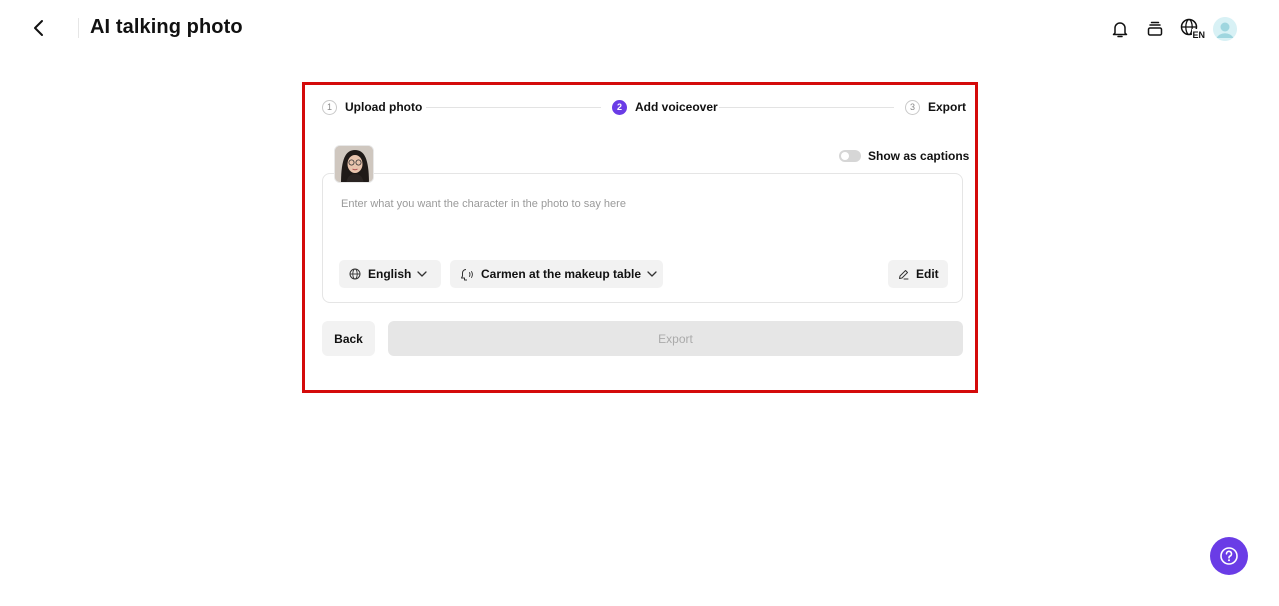  Describe the element at coordinates (675, 338) in the screenshot. I see `export-button: Export` at that location.